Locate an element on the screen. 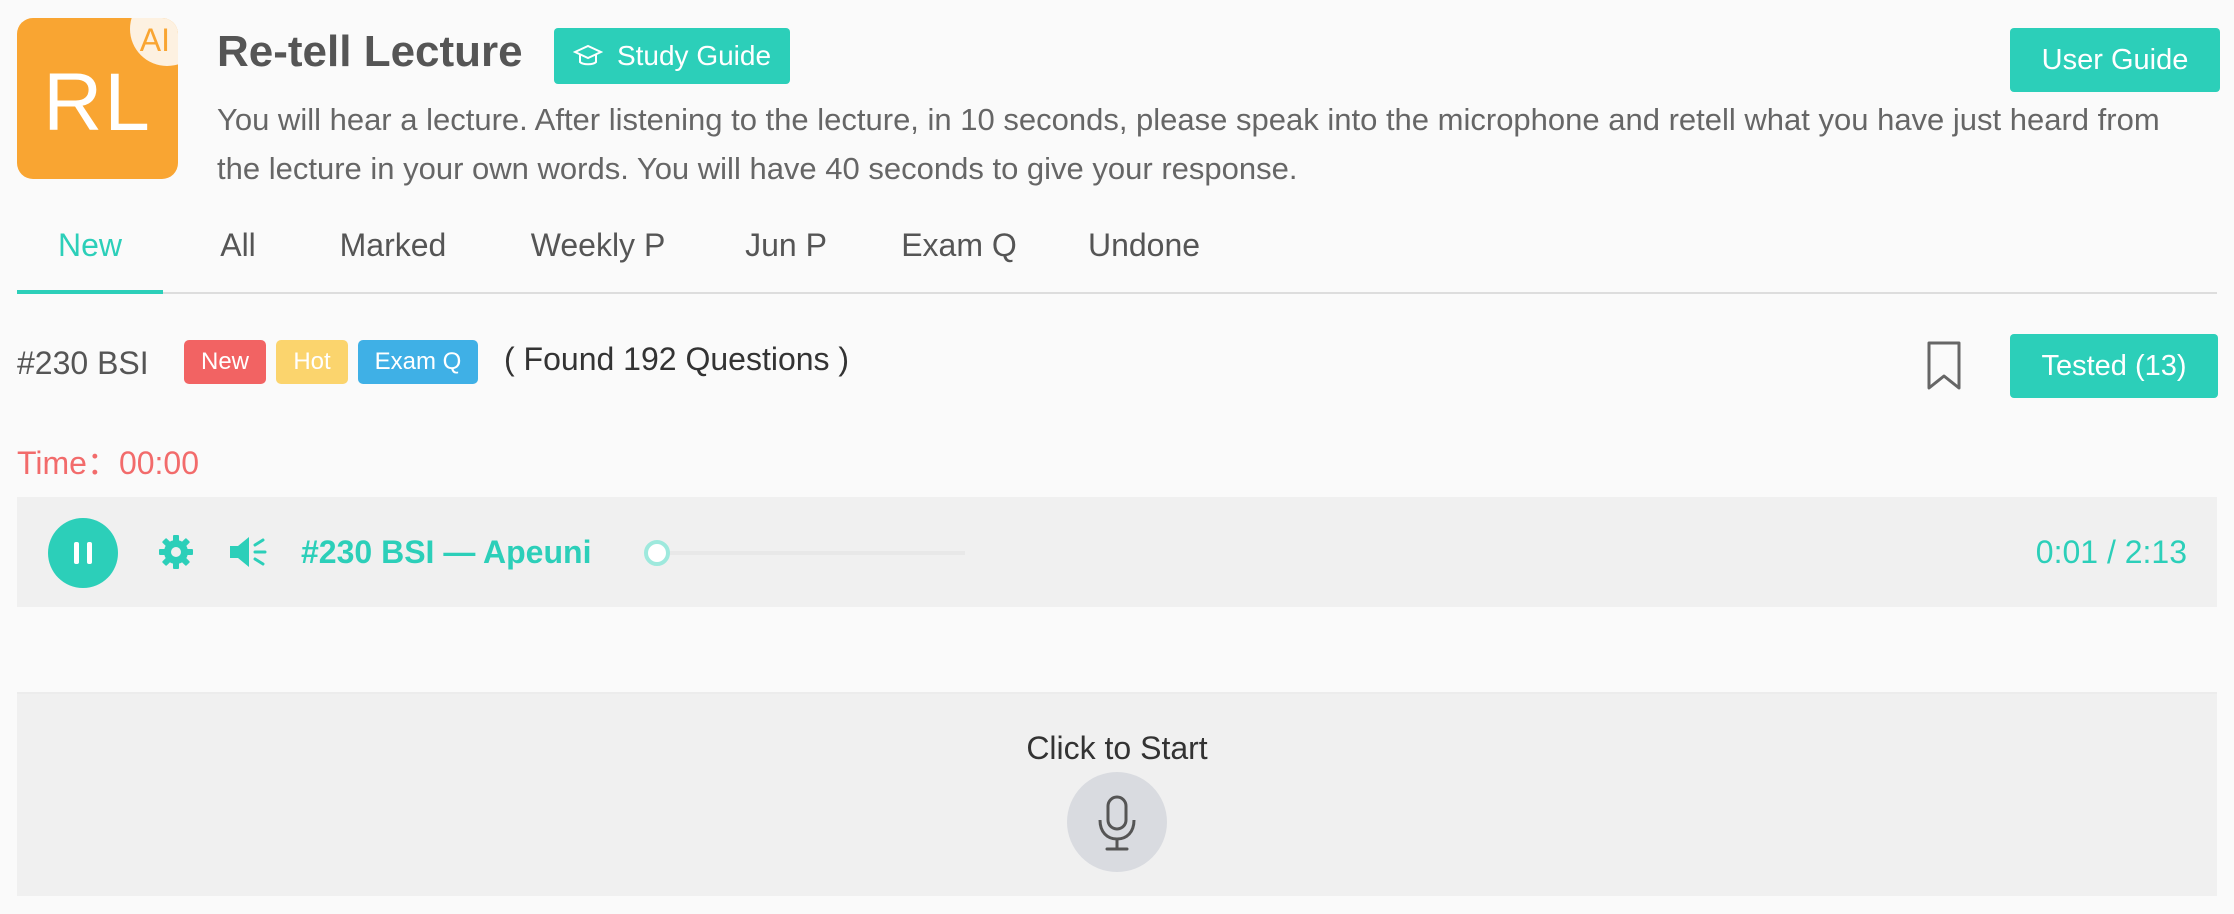 The width and height of the screenshot is (2234, 914). timer-value: 00:00 is located at coordinates (159, 463).